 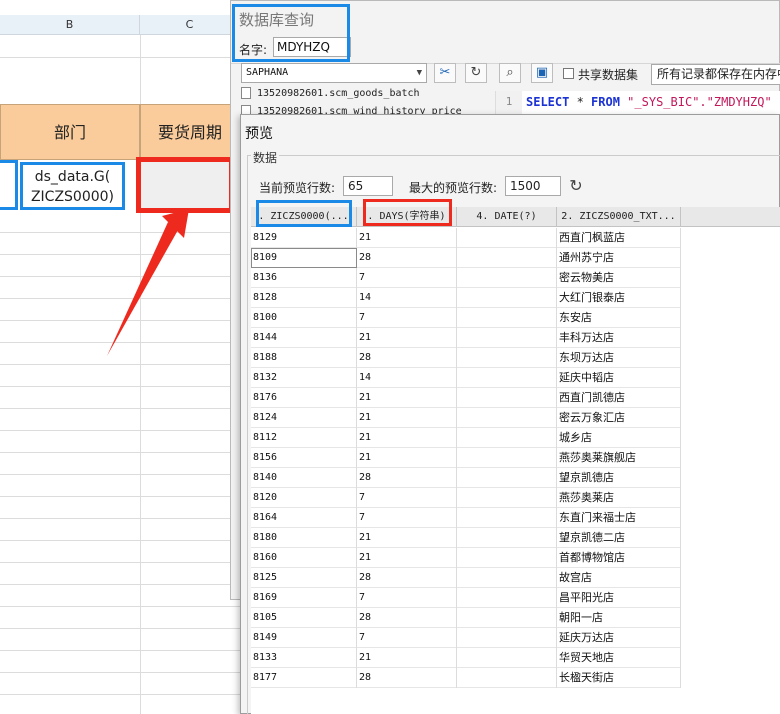 What do you see at coordinates (619, 298) in the screenshot?
I see `table-cell: 大红门银泰店` at bounding box center [619, 298].